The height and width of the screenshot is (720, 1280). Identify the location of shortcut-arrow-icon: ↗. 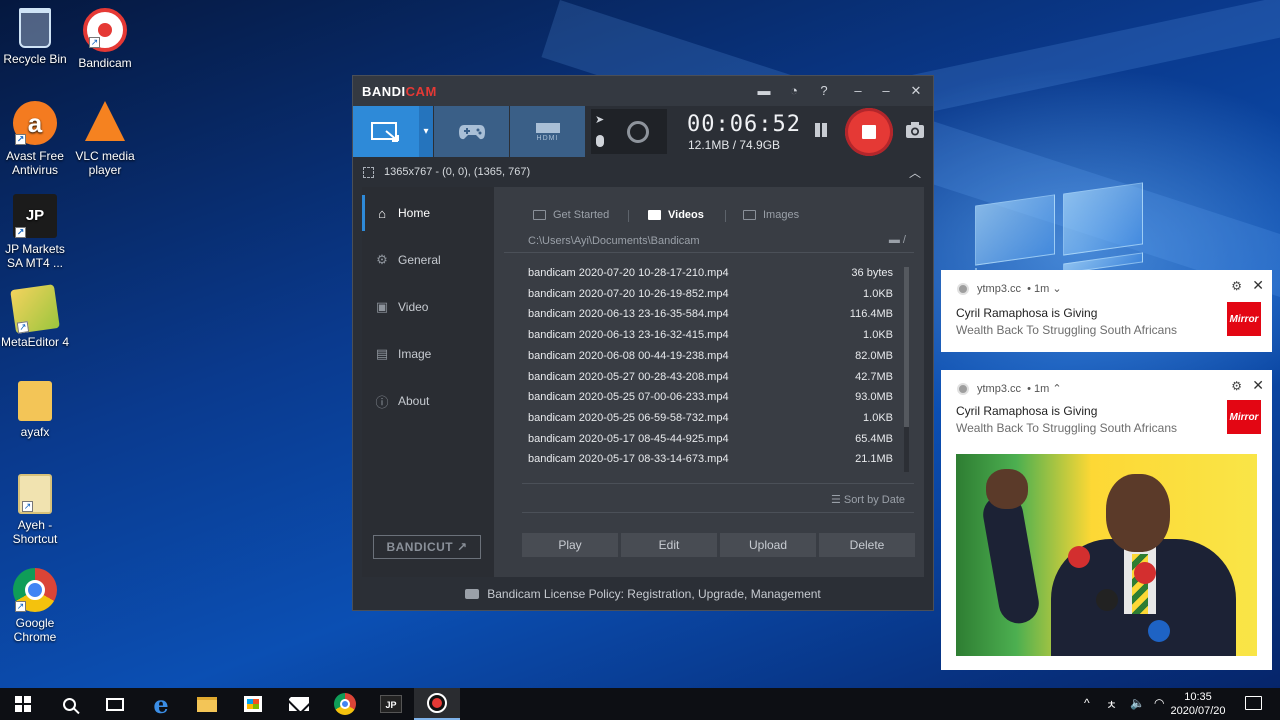
(20, 139).